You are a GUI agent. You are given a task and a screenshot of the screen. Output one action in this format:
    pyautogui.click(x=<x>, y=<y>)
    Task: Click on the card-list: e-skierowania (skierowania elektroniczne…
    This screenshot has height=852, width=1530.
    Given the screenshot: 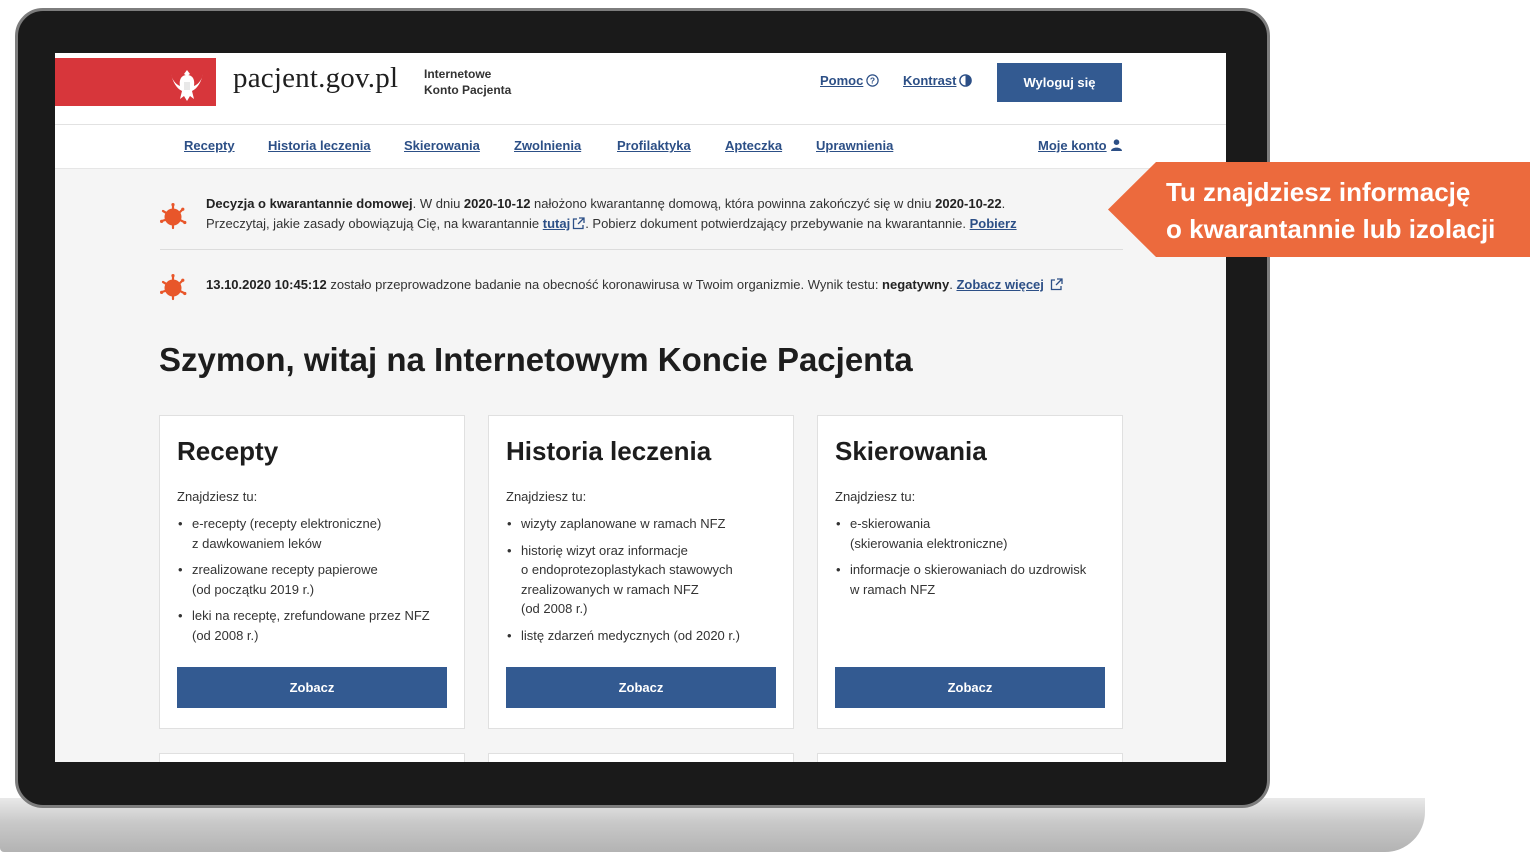 What is the action you would take?
    pyautogui.click(x=975, y=560)
    